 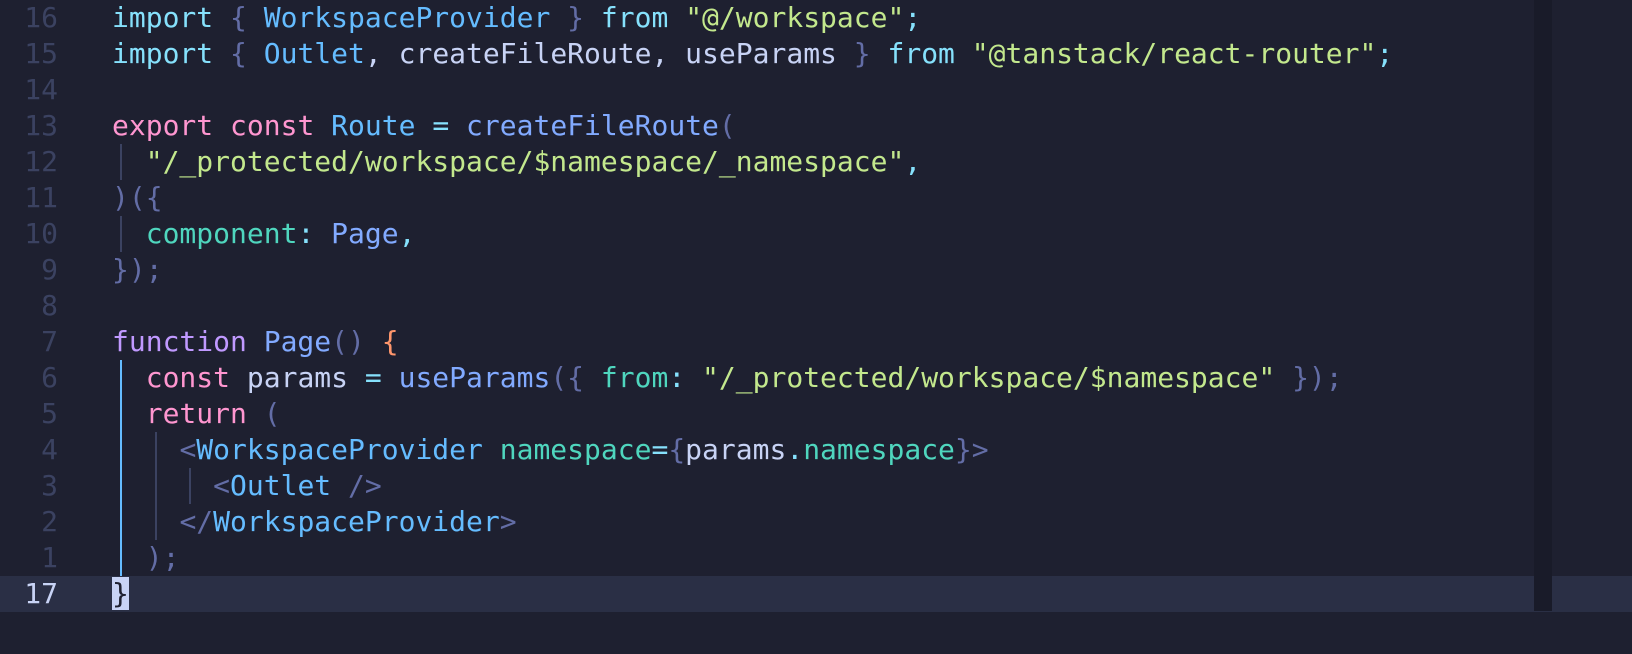 I want to click on code-token: export, so click(x=163, y=125).